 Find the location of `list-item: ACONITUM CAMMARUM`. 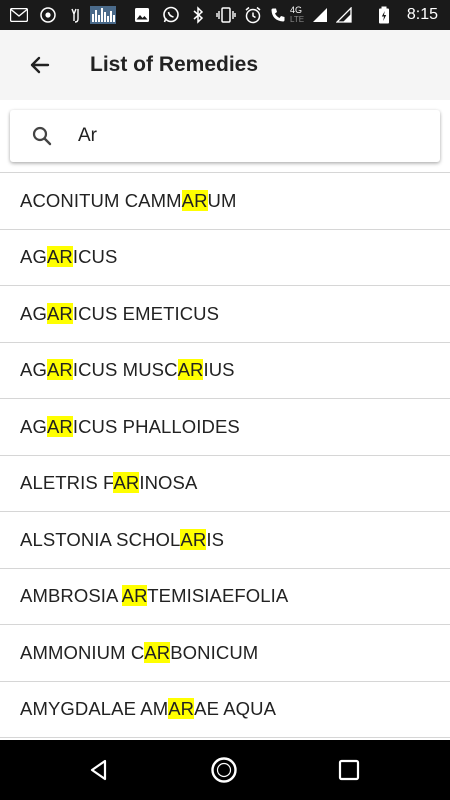

list-item: ACONITUM CAMMARUM is located at coordinates (225, 201).